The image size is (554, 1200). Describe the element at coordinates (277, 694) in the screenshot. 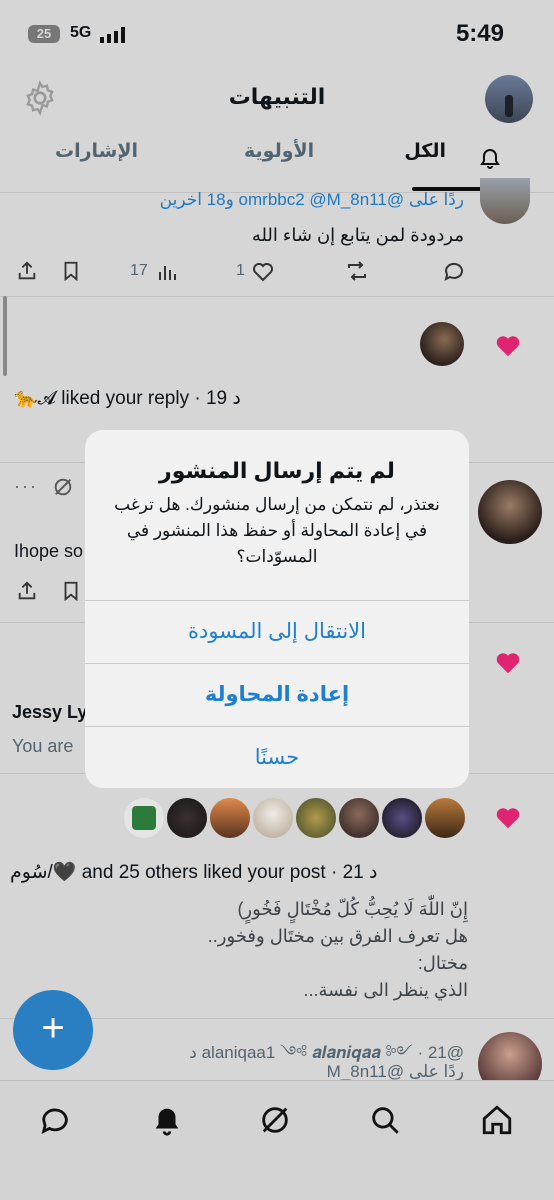

I see `retry-button: إعادة المحاولة` at that location.